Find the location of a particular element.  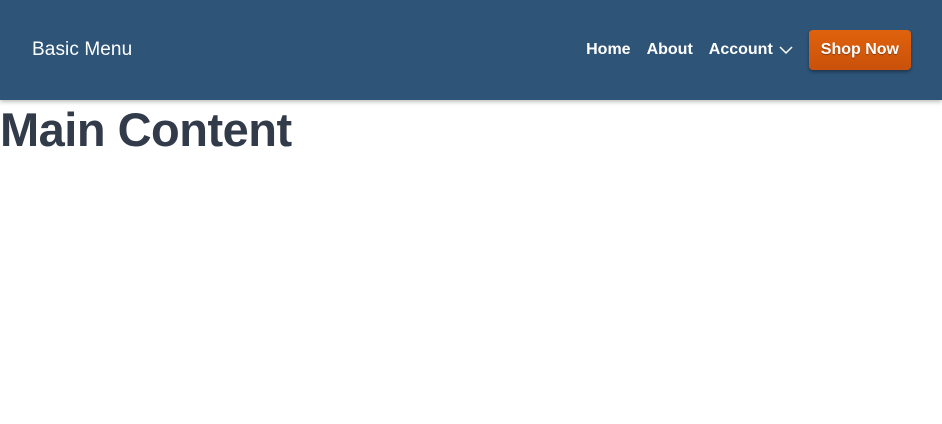

brand-title: Basic Menu is located at coordinates (82, 50).